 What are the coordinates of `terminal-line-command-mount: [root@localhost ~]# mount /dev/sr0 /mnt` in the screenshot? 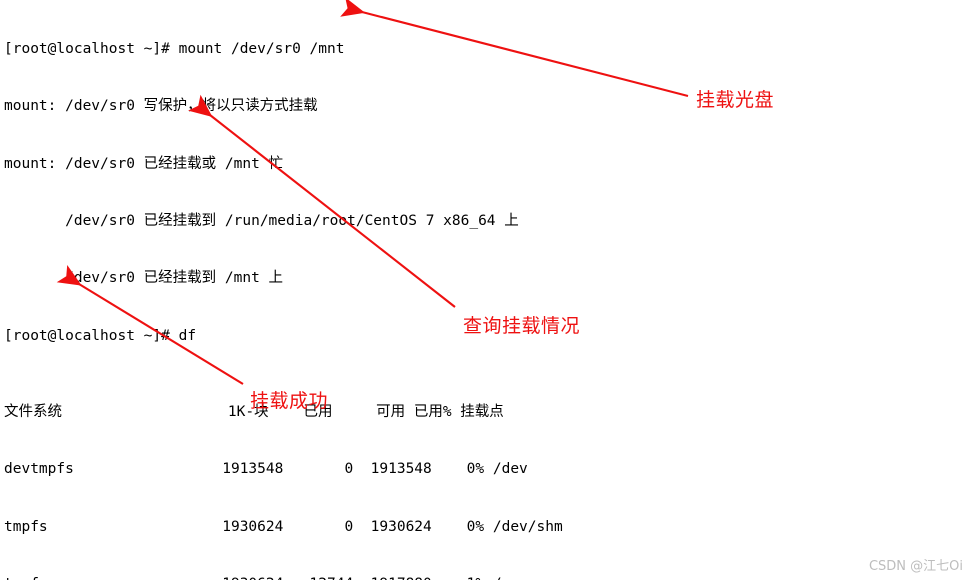 It's located at (174, 49).